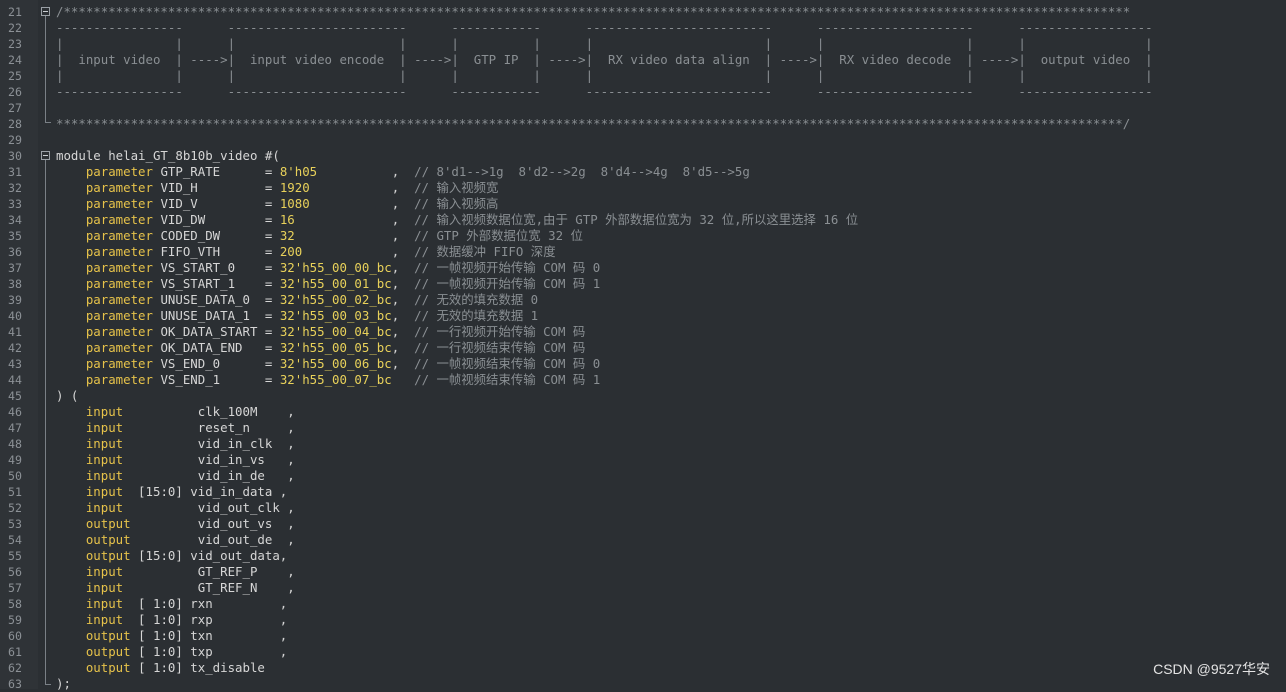 The image size is (1286, 692). I want to click on code-token: OK_DATA_END =, so click(216, 347).